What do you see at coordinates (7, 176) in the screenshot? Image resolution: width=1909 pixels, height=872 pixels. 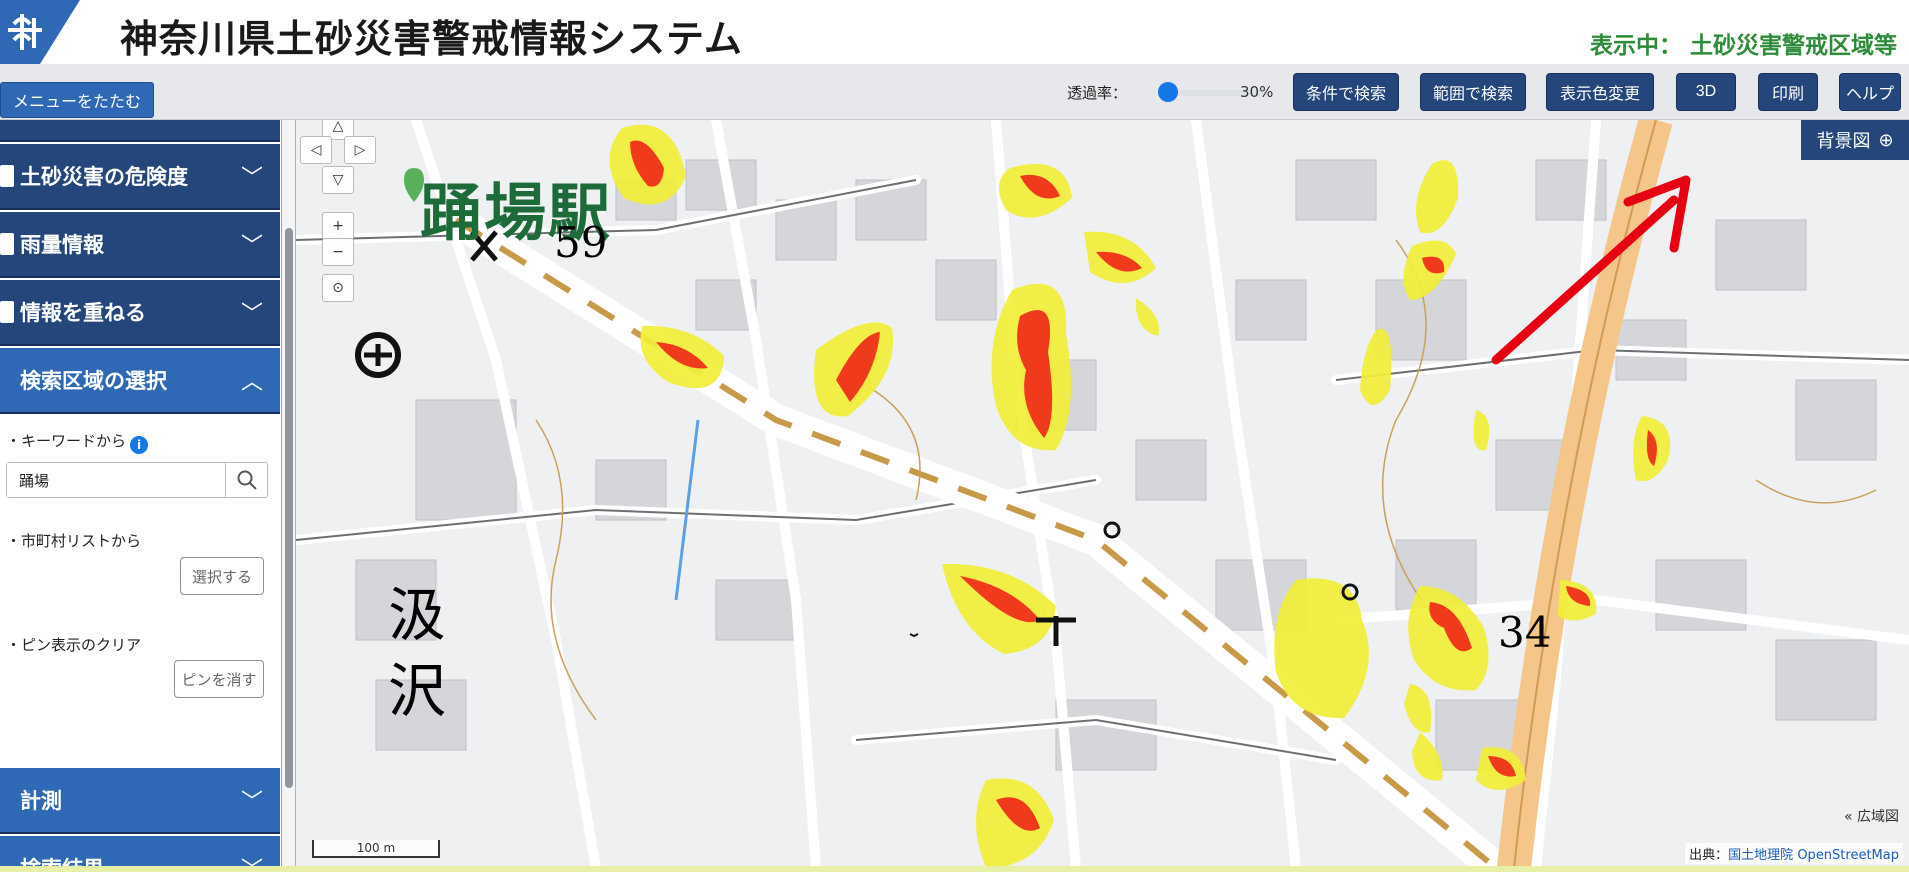 I see `danger-checkbox` at bounding box center [7, 176].